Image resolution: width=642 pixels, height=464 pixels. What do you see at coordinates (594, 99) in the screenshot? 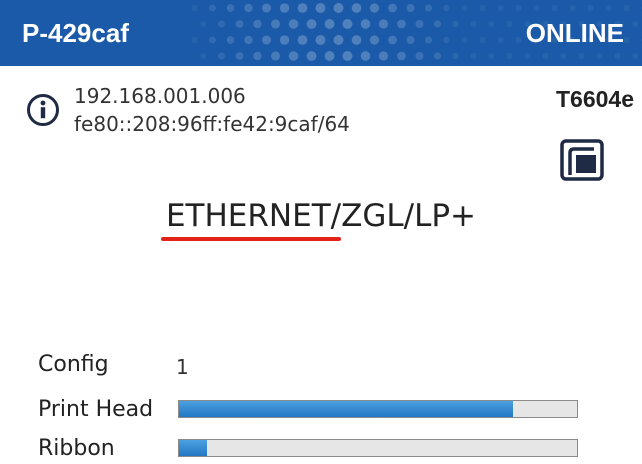
I see `model-label: T6604e` at bounding box center [594, 99].